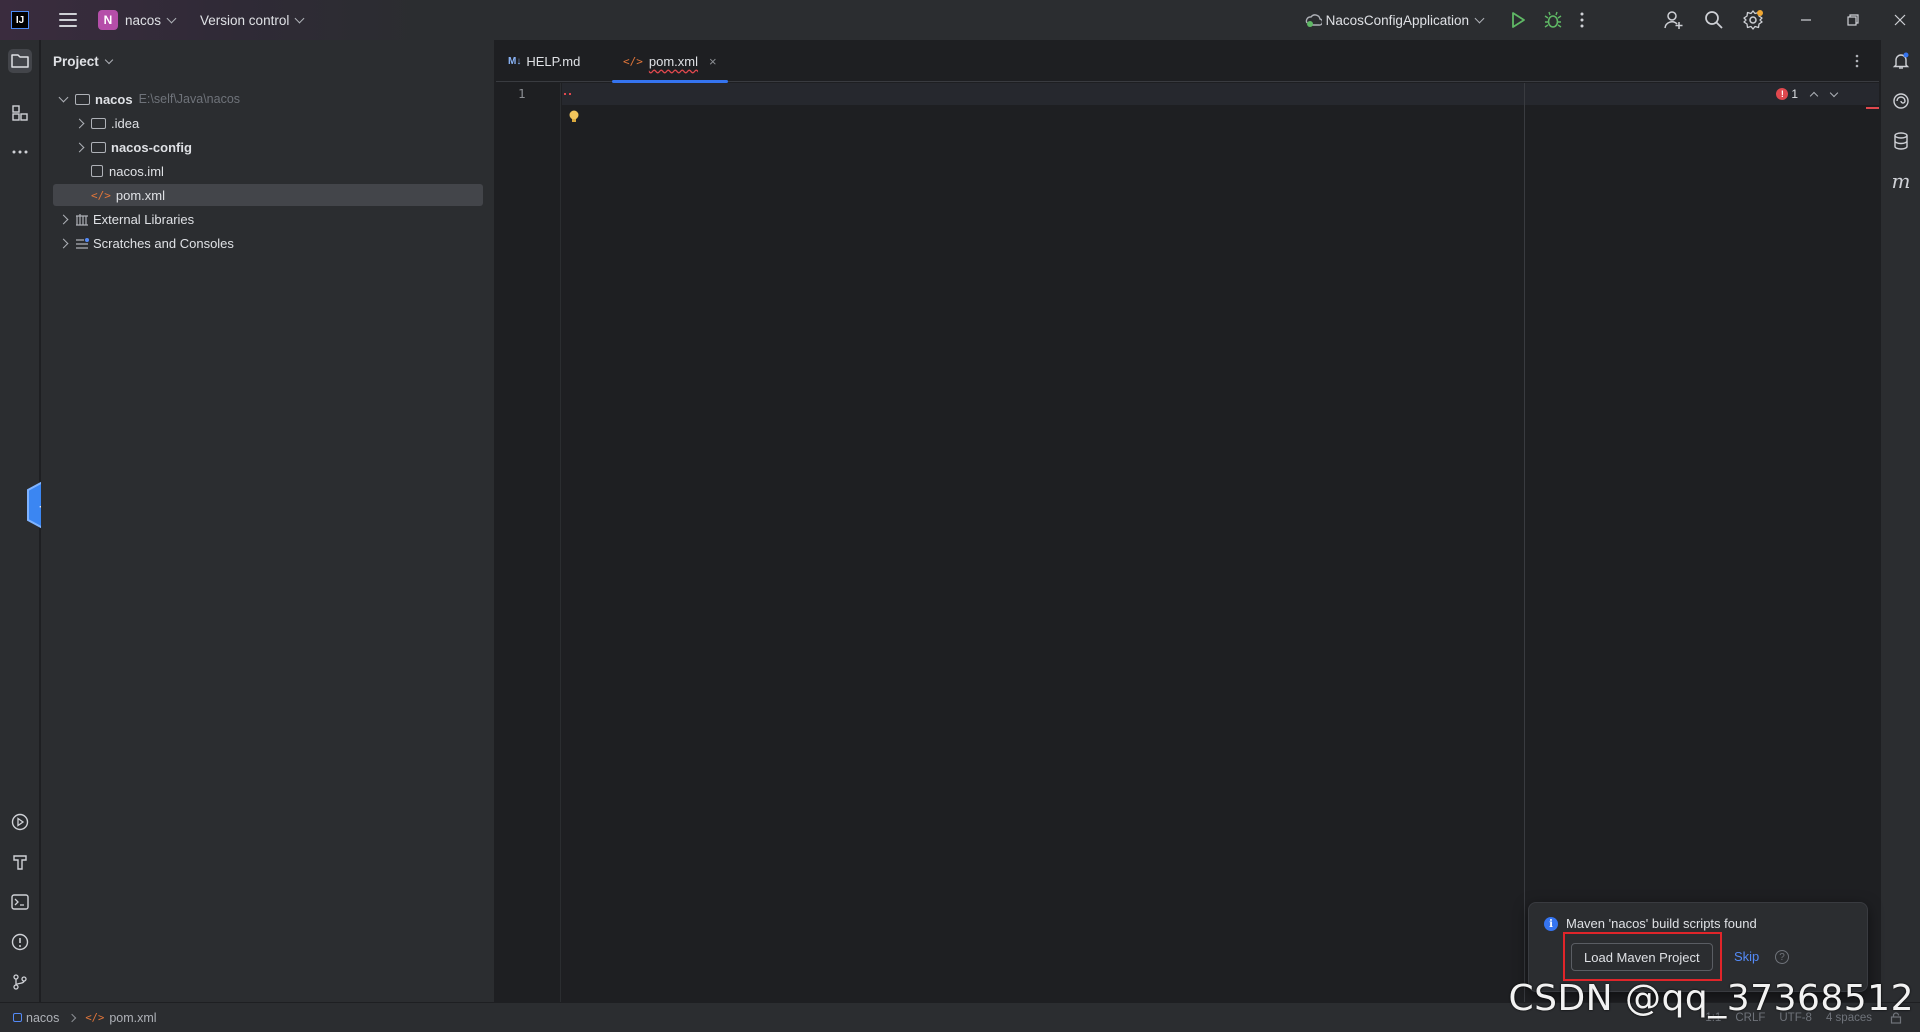 This screenshot has width=1920, height=1032. I want to click on more-tools-button, so click(20, 152).